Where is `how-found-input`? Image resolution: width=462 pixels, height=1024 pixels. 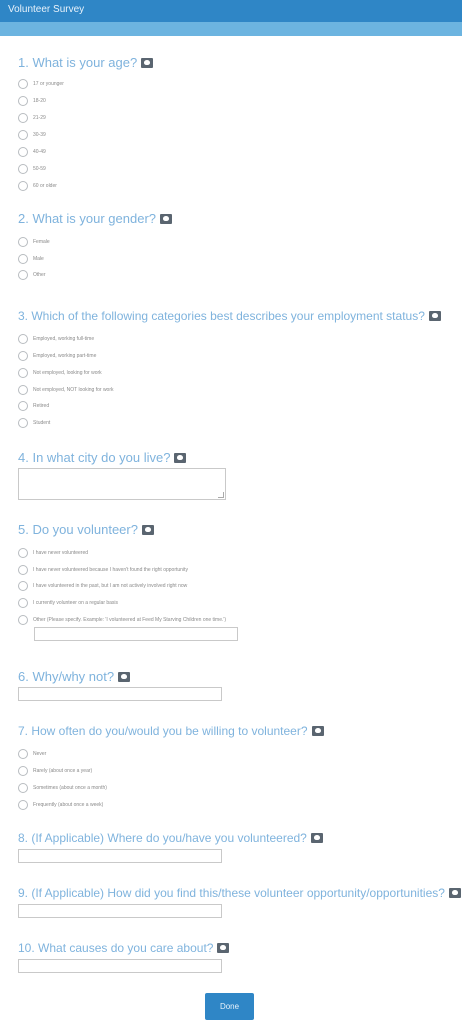
how-found-input is located at coordinates (120, 911).